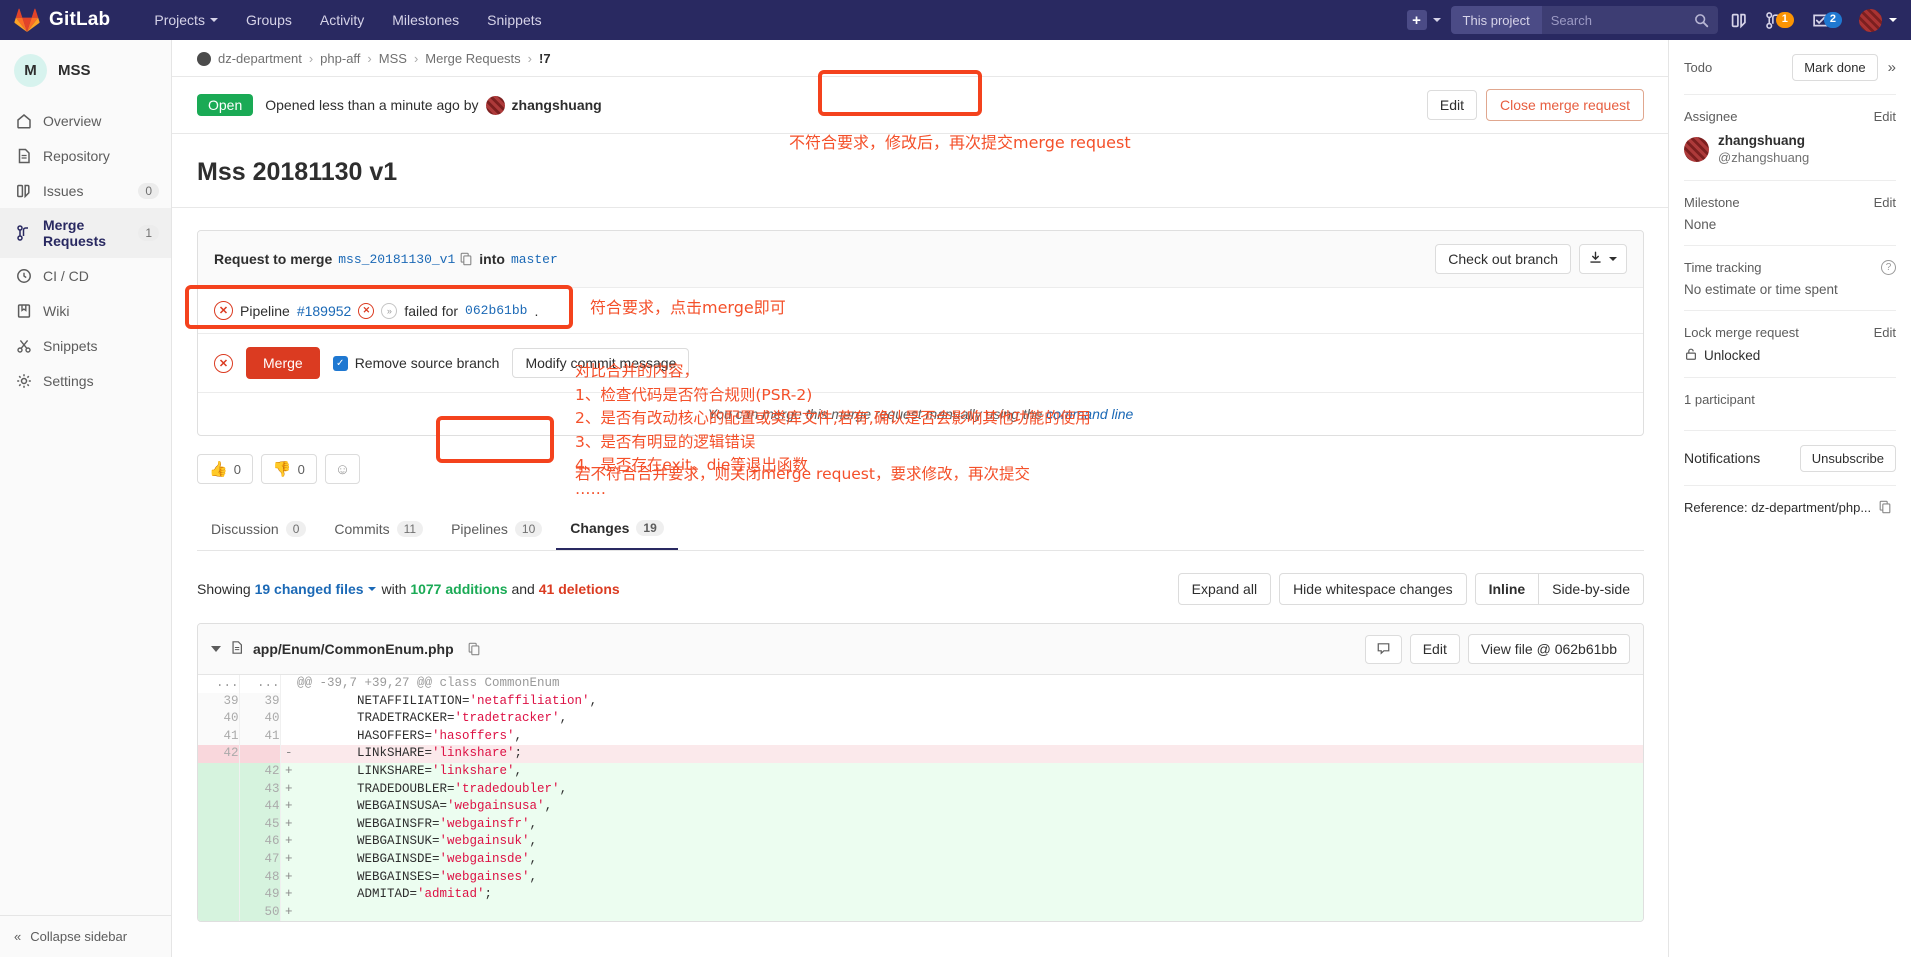 The image size is (1911, 957). Describe the element at coordinates (1827, 20) in the screenshot. I see `todos-icon: 2` at that location.